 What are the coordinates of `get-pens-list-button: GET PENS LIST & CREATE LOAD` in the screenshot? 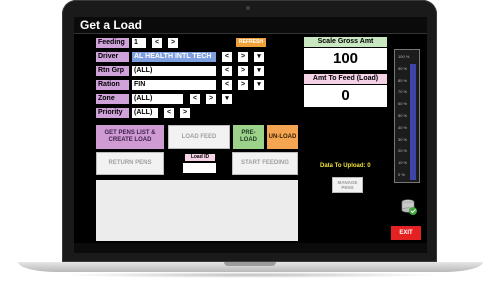 It's located at (130, 137).